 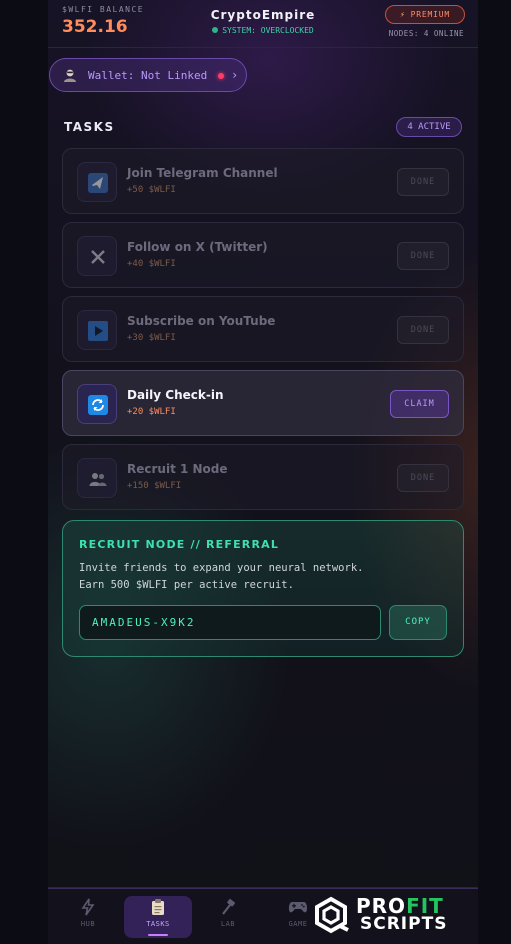 I want to click on wallet-button: Wallet: Not Linked ›, so click(x=148, y=75).